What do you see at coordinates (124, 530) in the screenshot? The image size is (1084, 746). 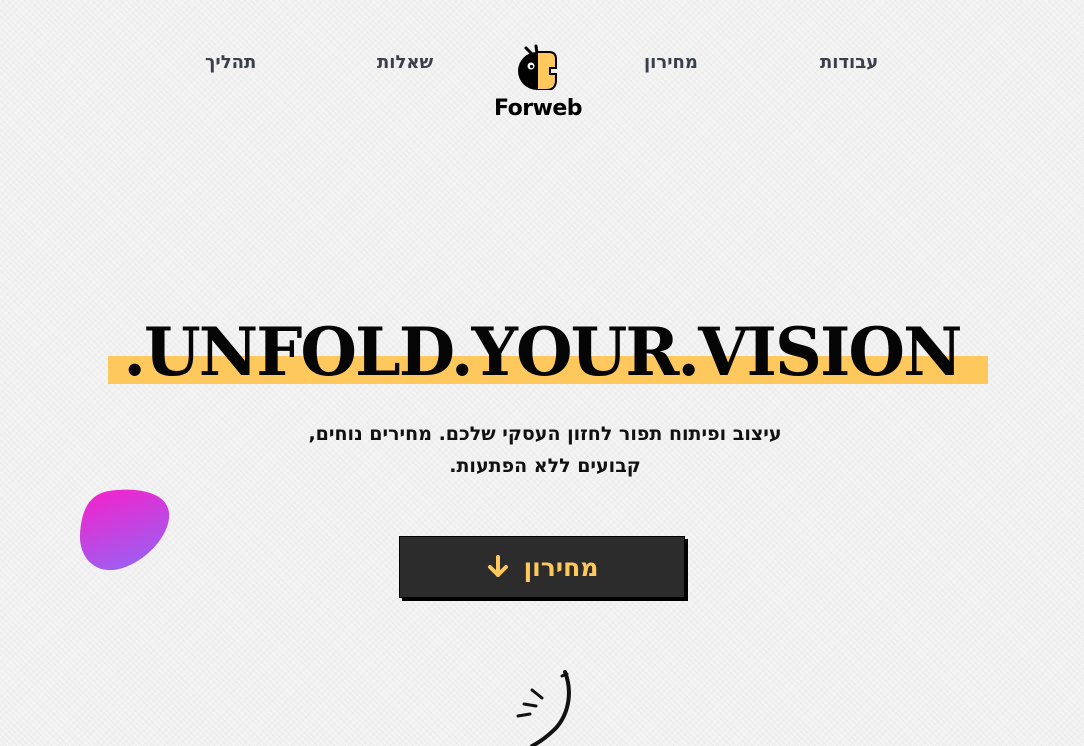 I see `gradient-blob-decoration` at bounding box center [124, 530].